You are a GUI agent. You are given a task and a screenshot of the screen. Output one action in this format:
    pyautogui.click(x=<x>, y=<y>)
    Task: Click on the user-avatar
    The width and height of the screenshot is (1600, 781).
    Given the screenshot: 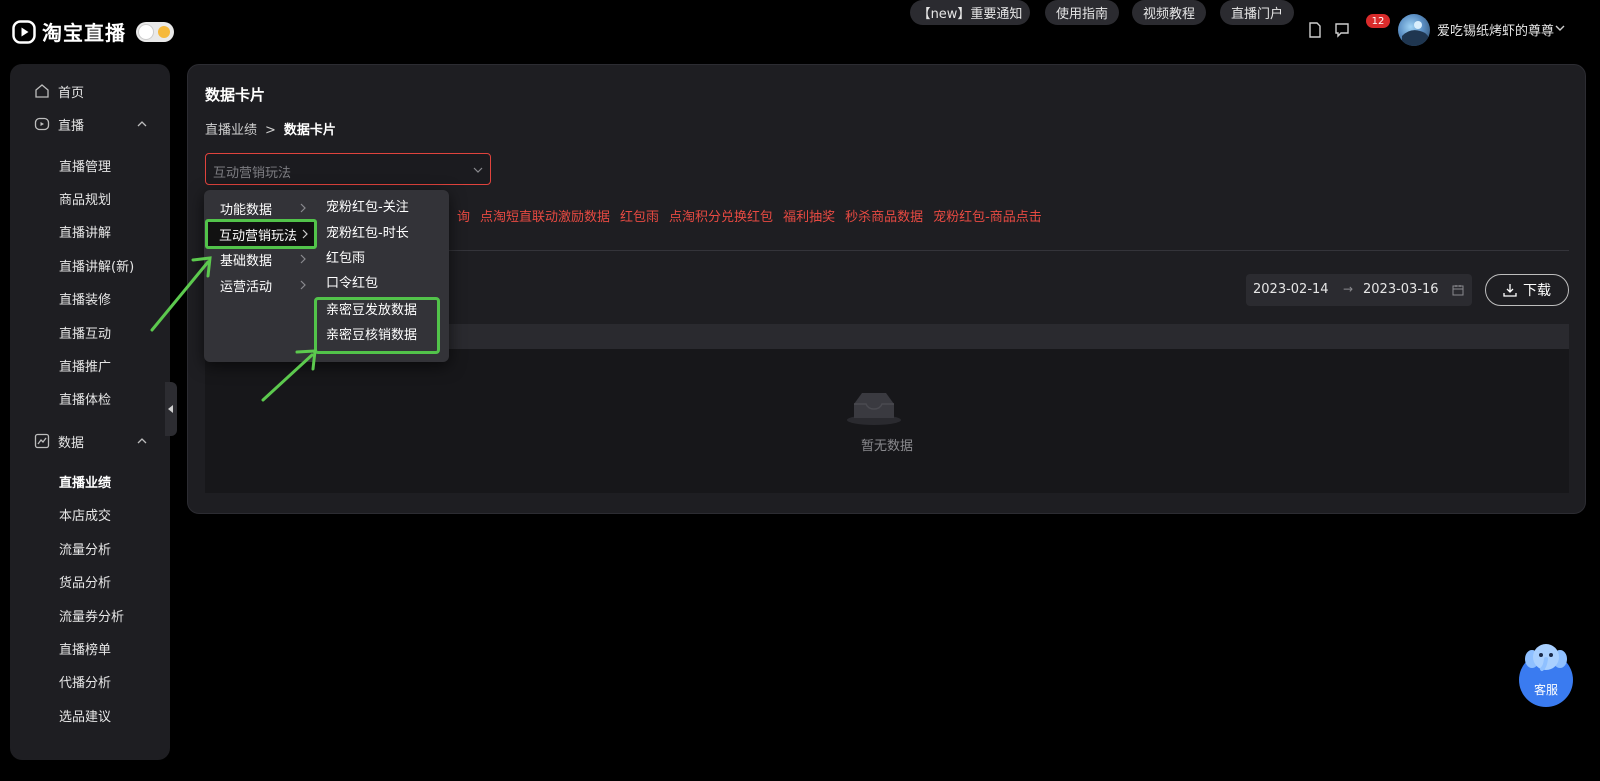 What is the action you would take?
    pyautogui.click(x=1414, y=30)
    